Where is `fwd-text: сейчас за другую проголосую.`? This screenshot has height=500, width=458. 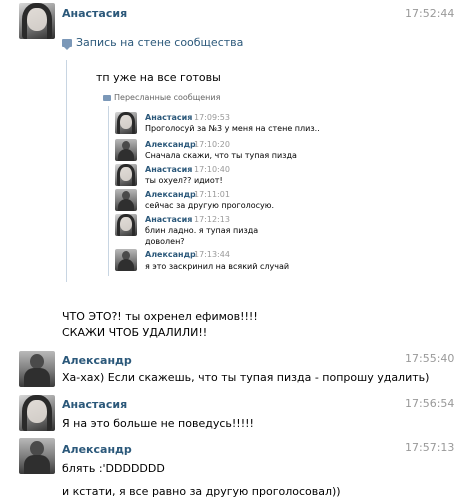
fwd-text: сейчас за другую проголосую. is located at coordinates (210, 205).